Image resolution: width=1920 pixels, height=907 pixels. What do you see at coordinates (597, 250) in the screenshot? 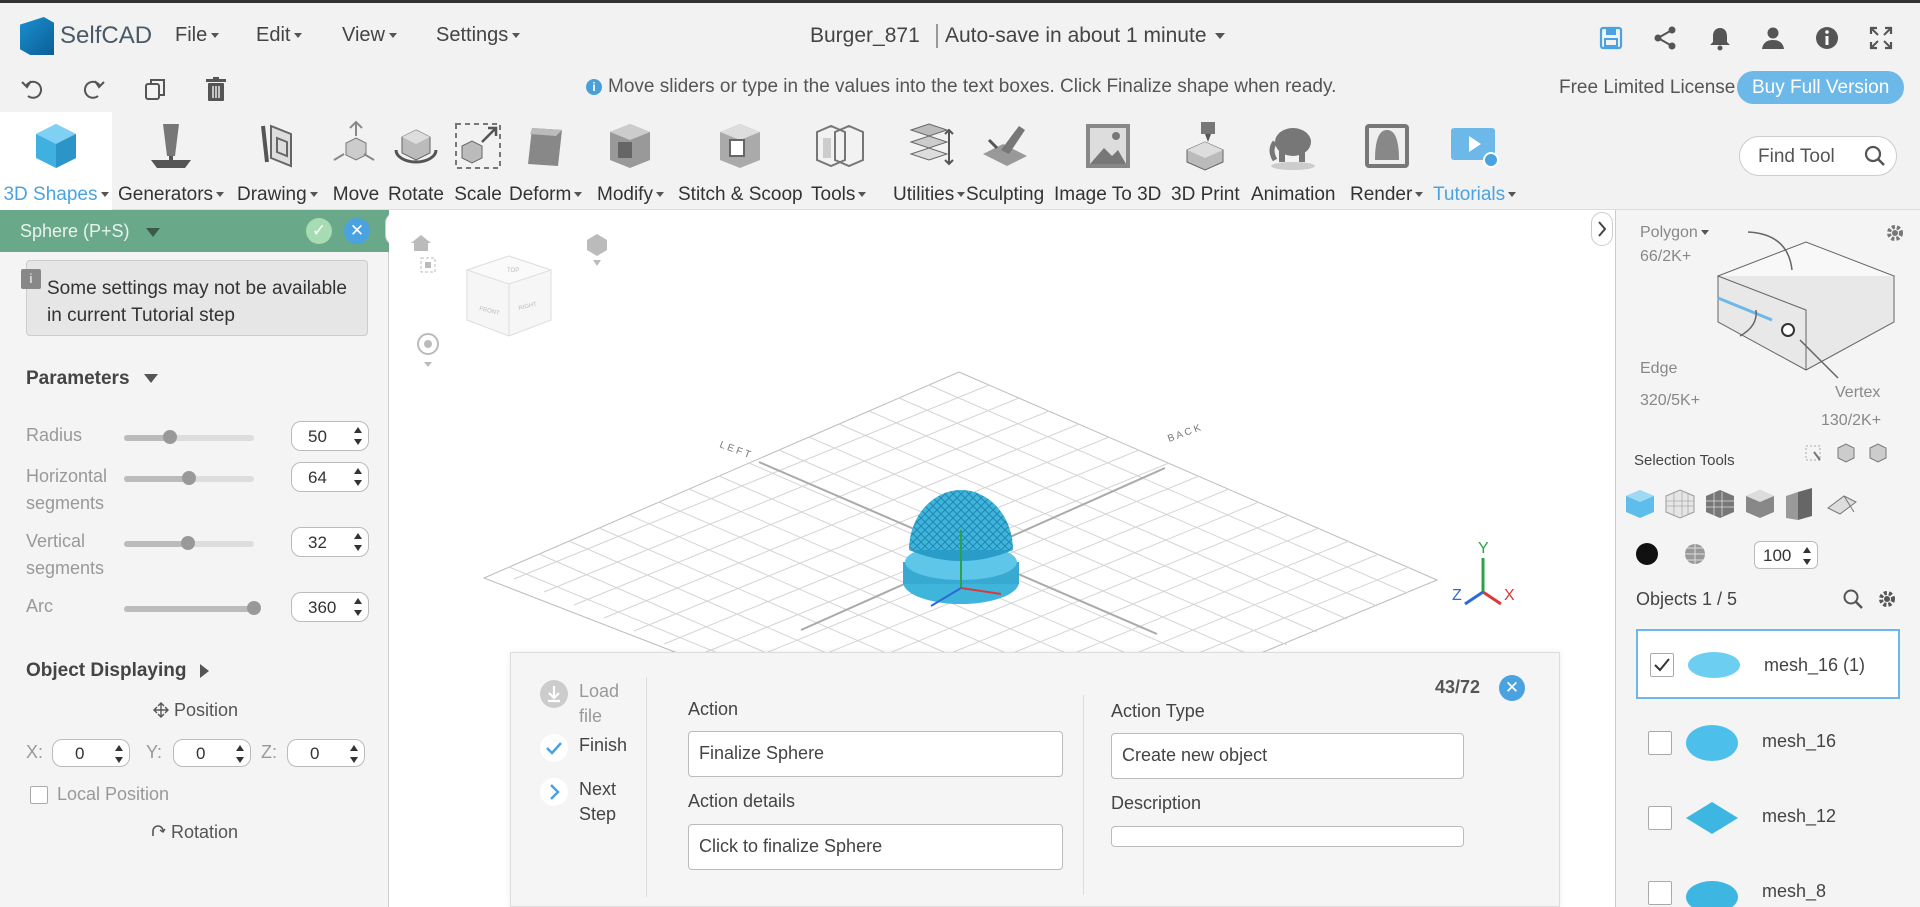
I see `perspective-icon` at bounding box center [597, 250].